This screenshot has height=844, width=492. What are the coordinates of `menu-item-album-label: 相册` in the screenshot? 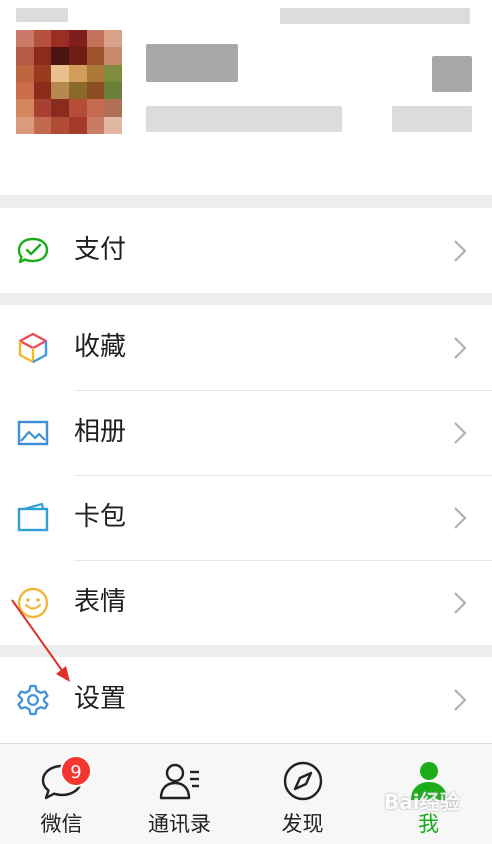 It's located at (100, 432).